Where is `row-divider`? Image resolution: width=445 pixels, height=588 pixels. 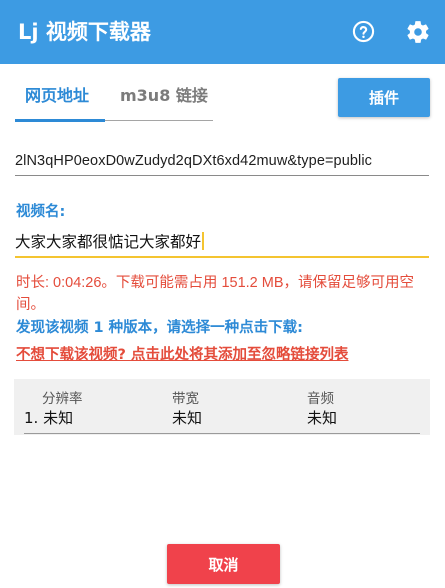
row-divider is located at coordinates (222, 433).